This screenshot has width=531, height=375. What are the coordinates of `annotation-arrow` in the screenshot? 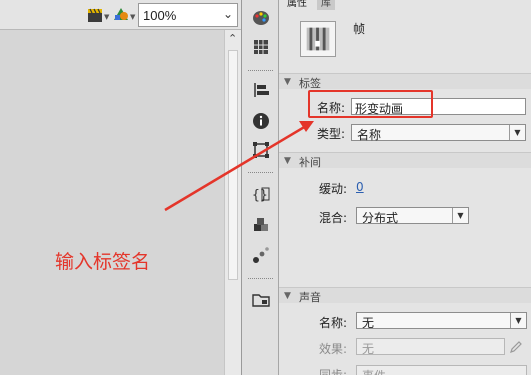 It's located at (239, 166).